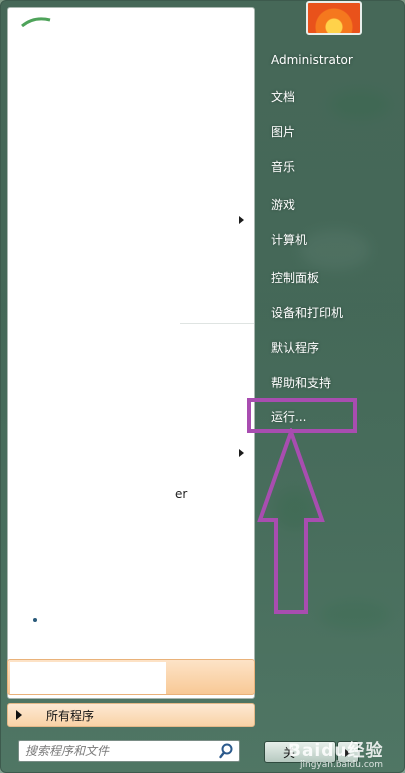 This screenshot has height=773, width=405. What do you see at coordinates (131, 715) in the screenshot?
I see `all-programs-button: 所有程序` at bounding box center [131, 715].